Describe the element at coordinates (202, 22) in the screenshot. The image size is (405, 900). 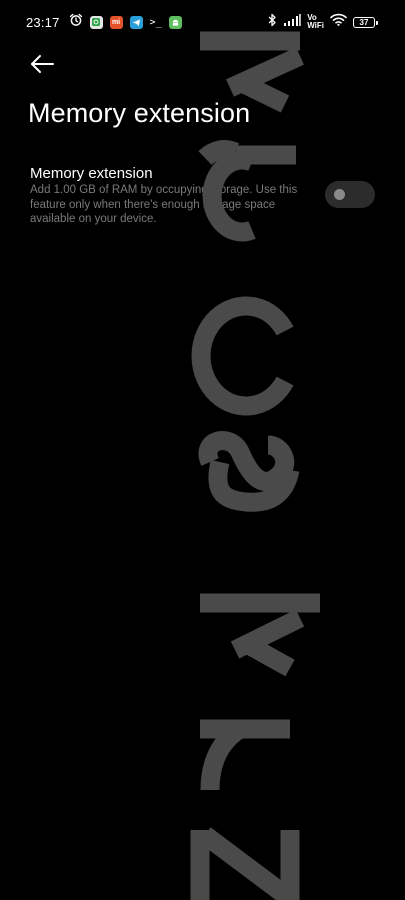
I see `status-bar: 23:17 mi >_ Vo WiFi 37` at that location.